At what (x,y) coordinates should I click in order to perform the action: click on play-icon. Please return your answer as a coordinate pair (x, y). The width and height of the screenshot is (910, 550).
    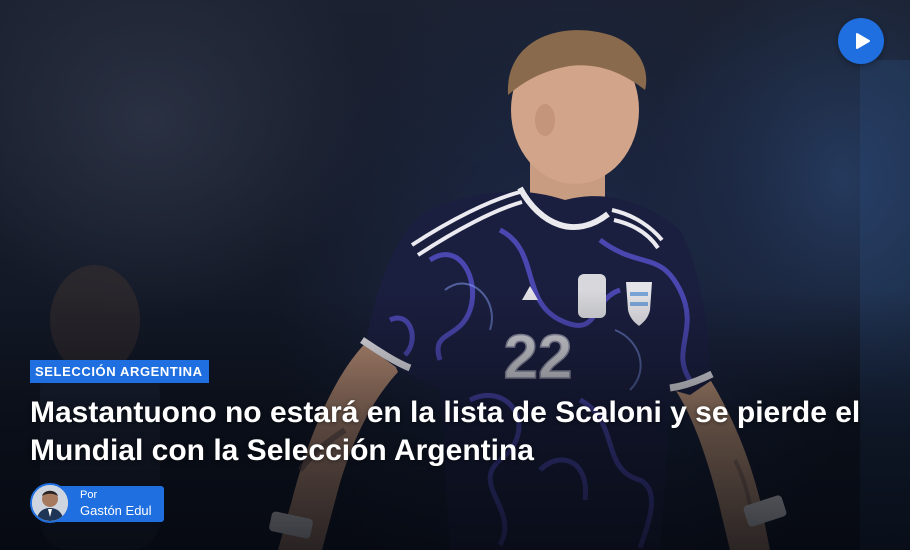
    Looking at the image, I should click on (862, 41).